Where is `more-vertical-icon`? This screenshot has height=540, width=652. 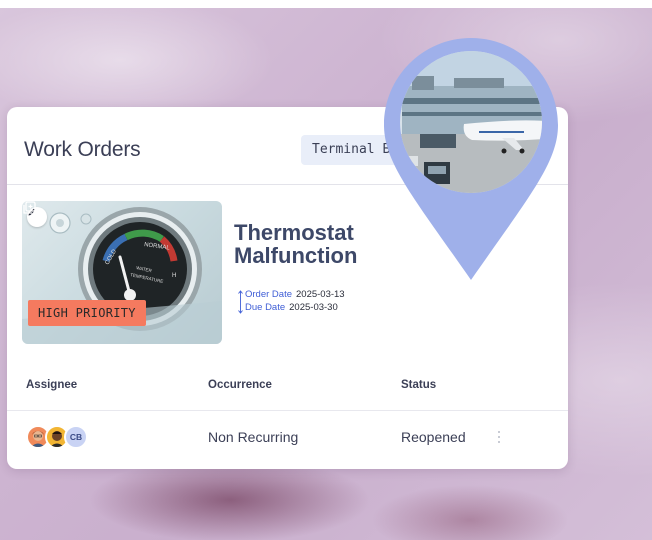
more-vertical-icon is located at coordinates (499, 437).